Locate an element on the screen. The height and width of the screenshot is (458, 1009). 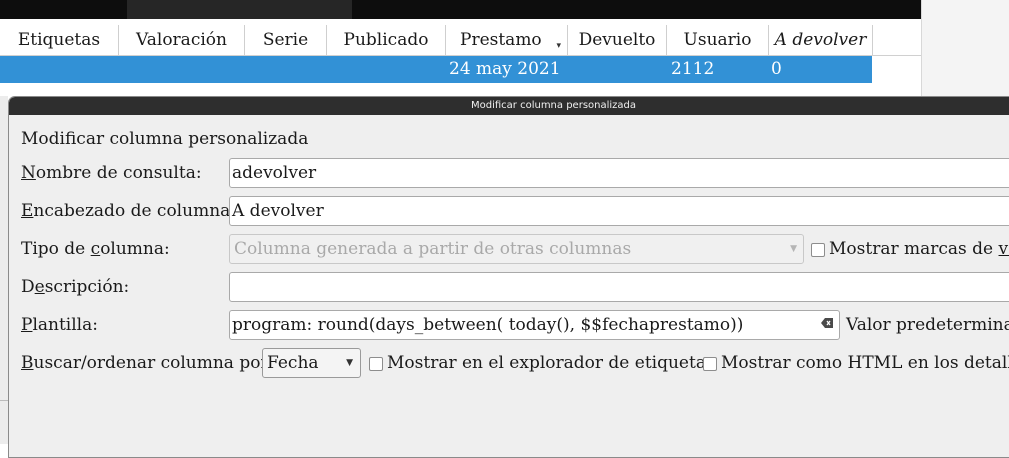
column-header-label: Valoración is located at coordinates (181, 40).